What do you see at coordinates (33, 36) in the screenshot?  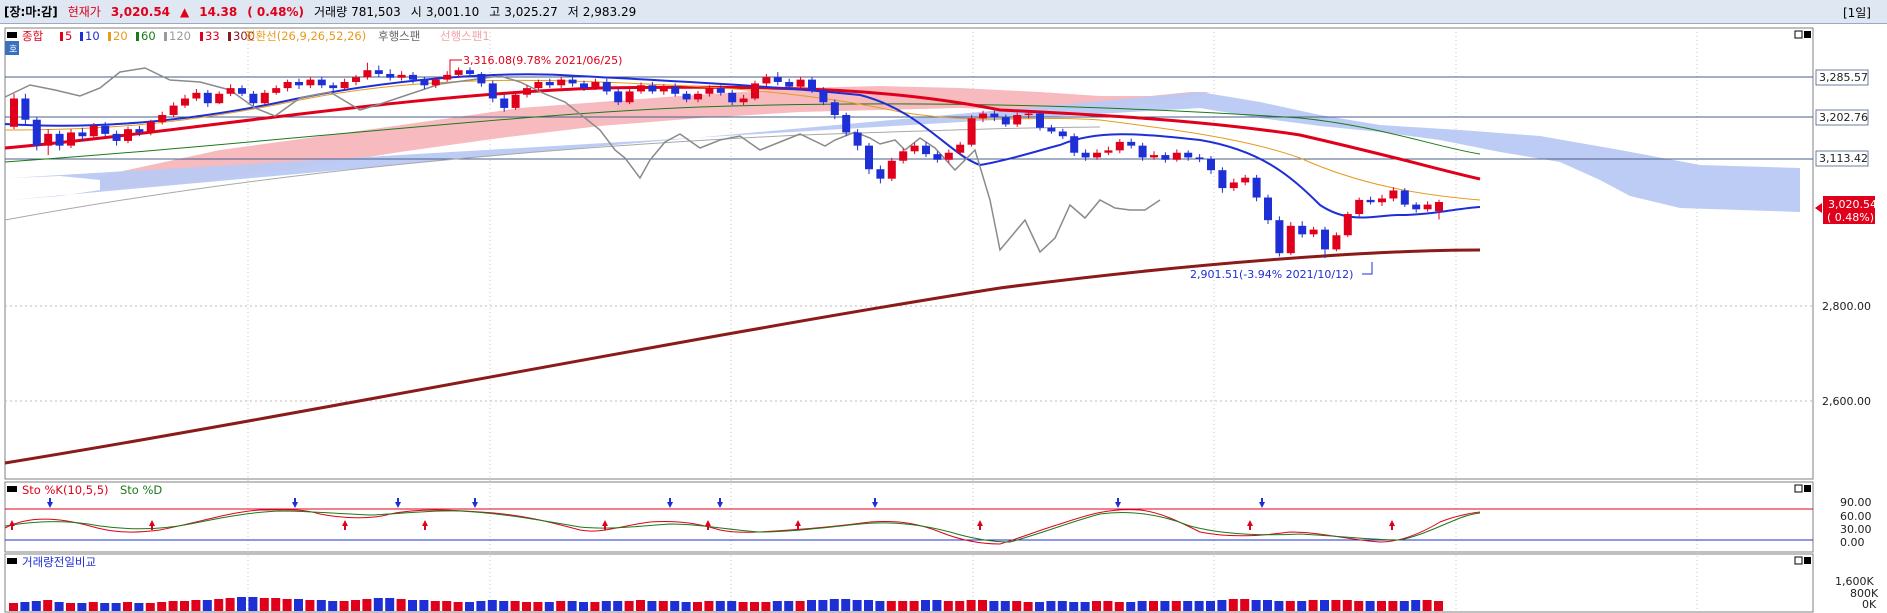 I see `legend-index-name: 종합` at bounding box center [33, 36].